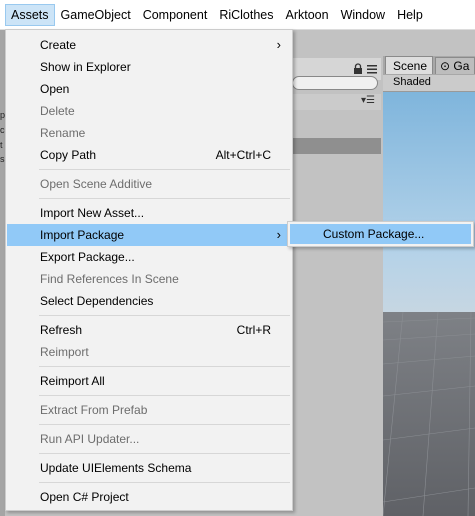  I want to click on shading-mode-dropdown: Shaded, so click(412, 82).